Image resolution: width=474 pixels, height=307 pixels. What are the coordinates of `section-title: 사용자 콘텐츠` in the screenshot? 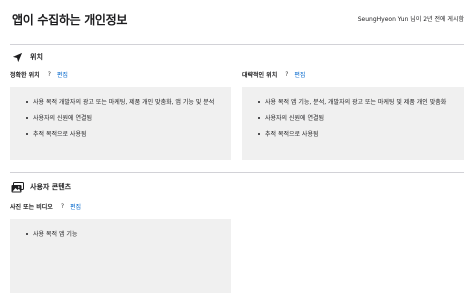 It's located at (51, 187).